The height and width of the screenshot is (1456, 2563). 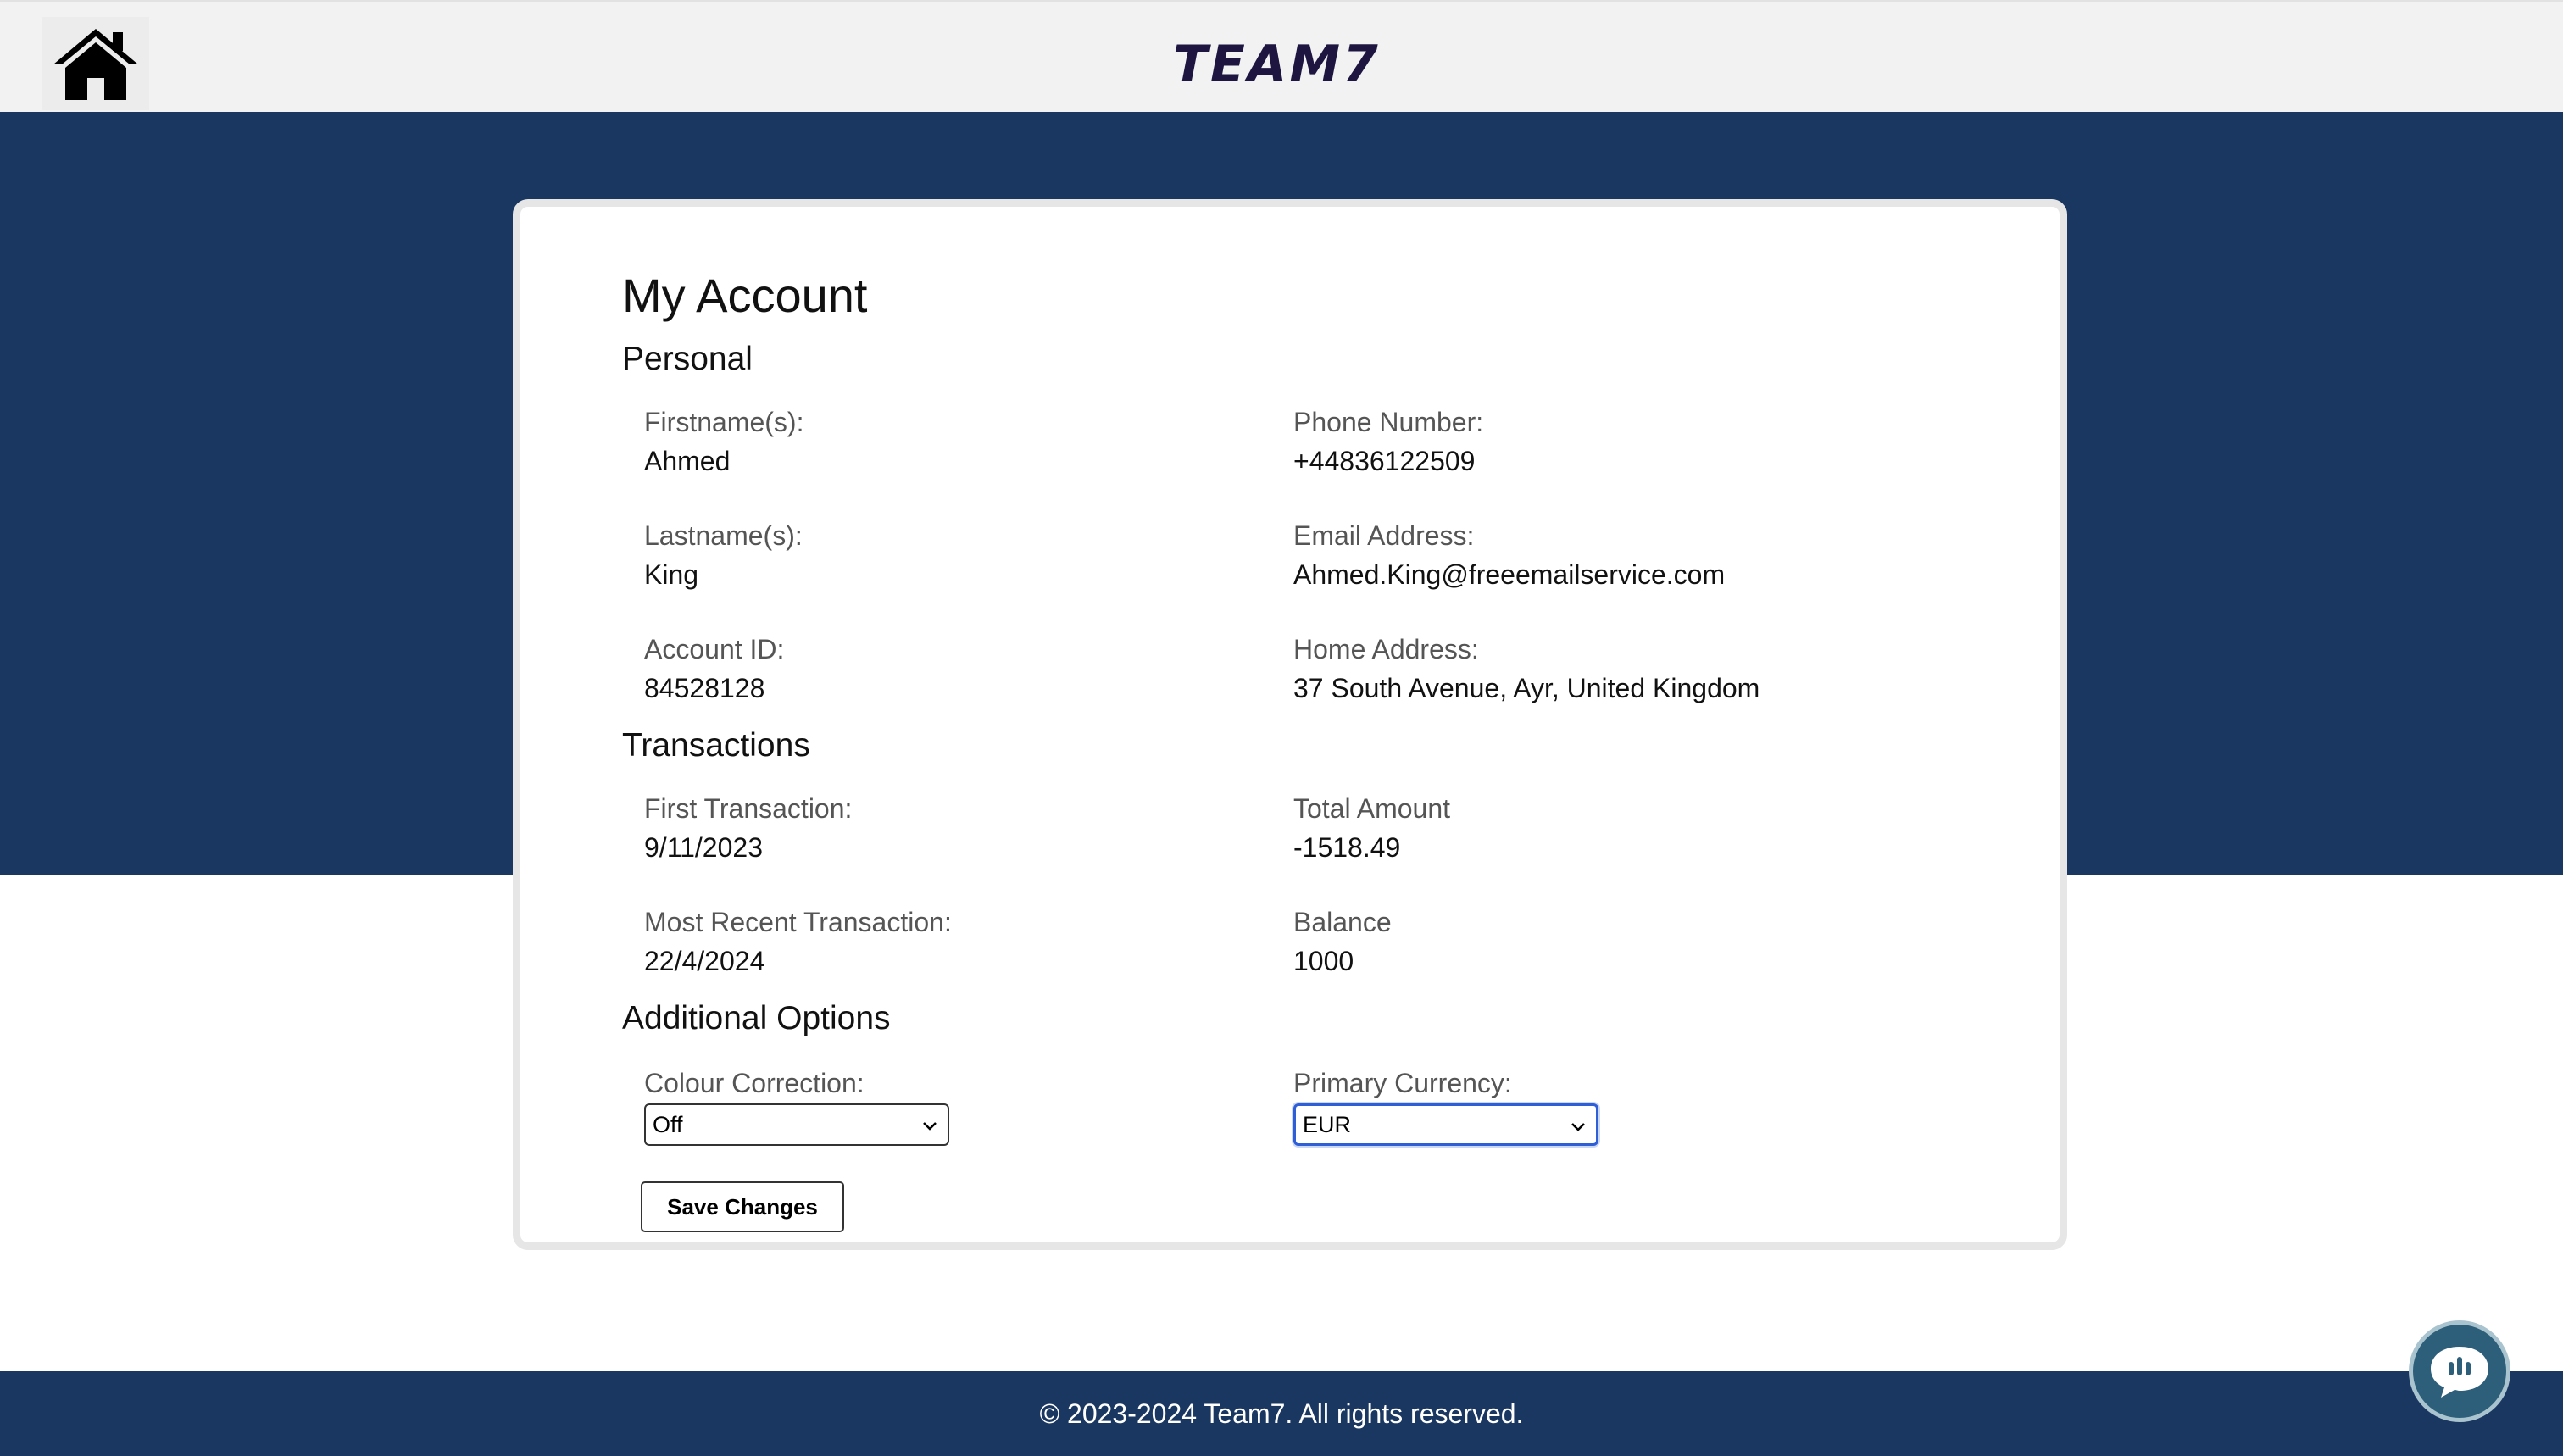 I want to click on balance-label: Balance, so click(x=1342, y=922).